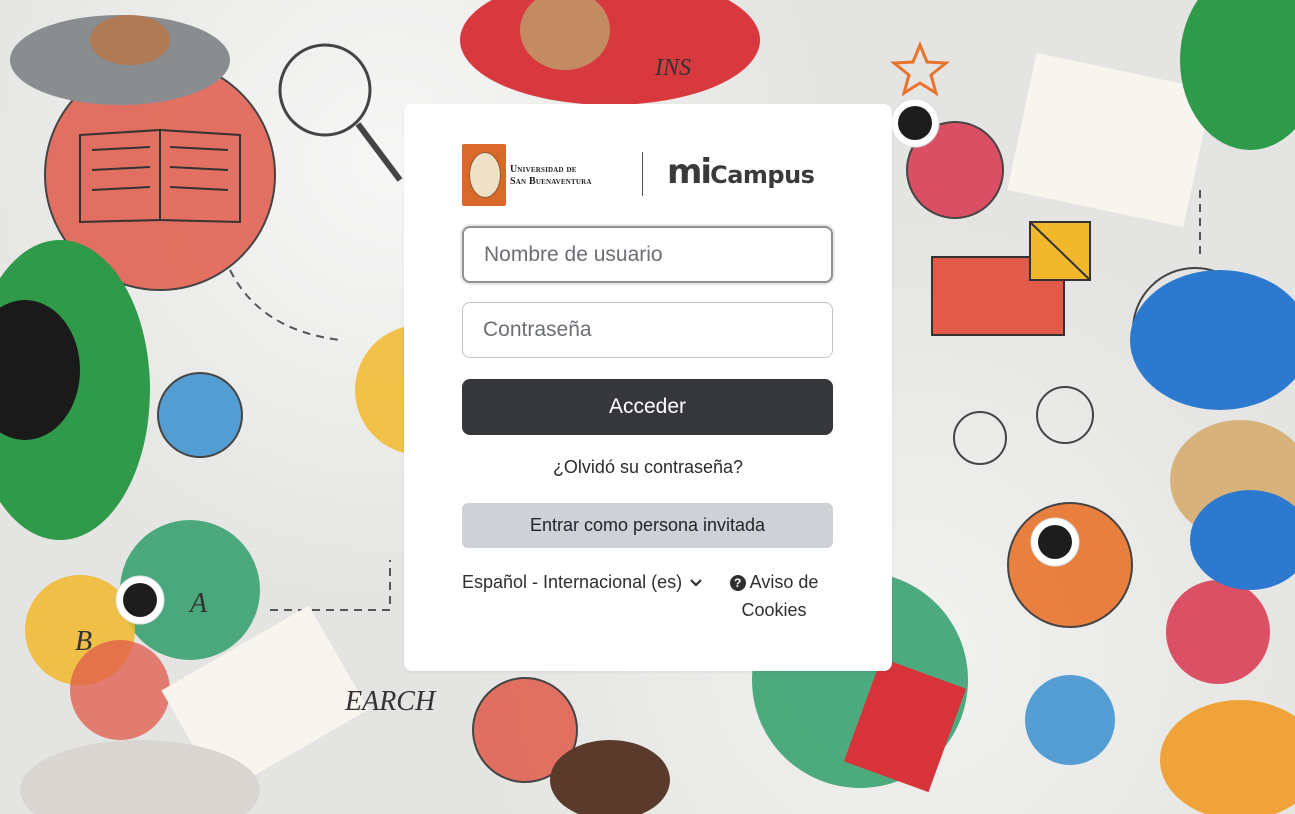  Describe the element at coordinates (737, 583) in the screenshot. I see `question-circle-icon: ?` at that location.